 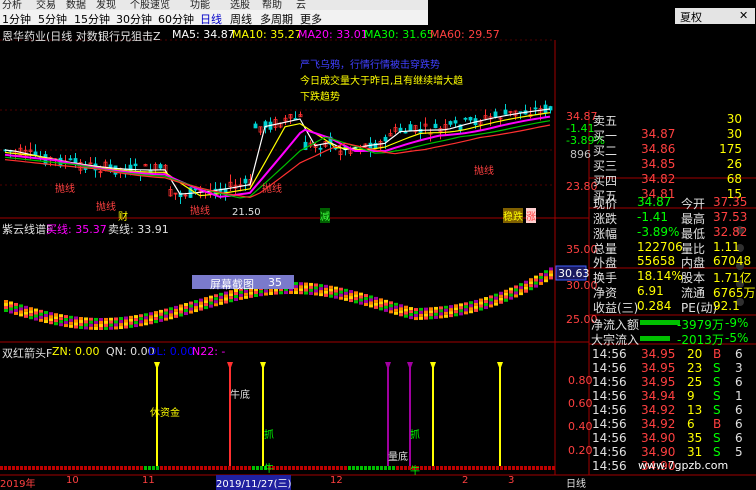 What do you see at coordinates (739, 354) in the screenshot?
I see `trade-count: 6` at bounding box center [739, 354].